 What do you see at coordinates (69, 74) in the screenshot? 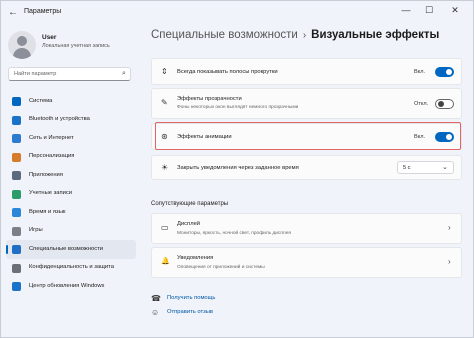
I see `search-input: Найти параметр ⌕` at bounding box center [69, 74].